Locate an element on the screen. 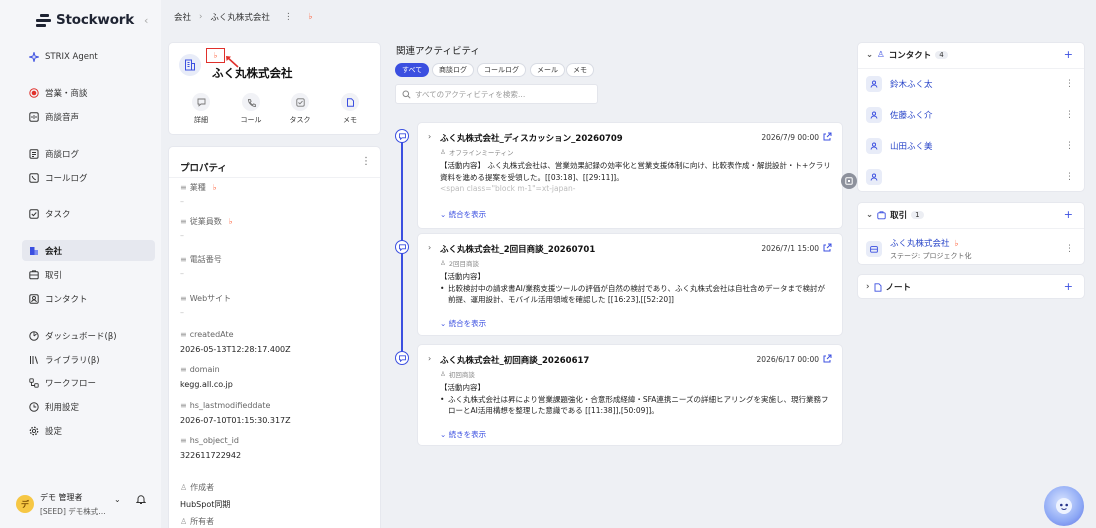 The width and height of the screenshot is (1096, 528). memo-action-button: メモ is located at coordinates (350, 109).